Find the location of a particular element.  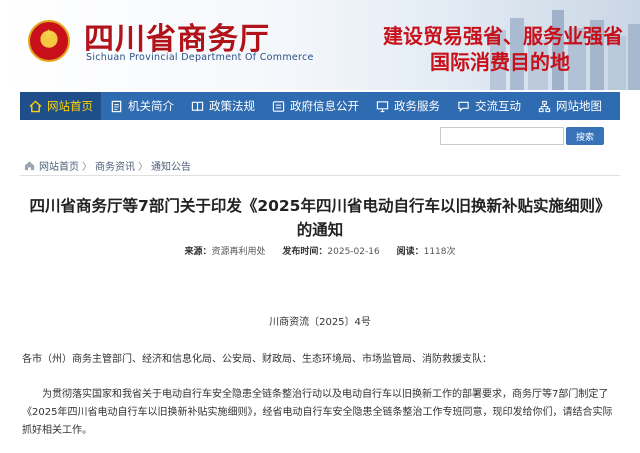

national-emblem-logo is located at coordinates (49, 41).